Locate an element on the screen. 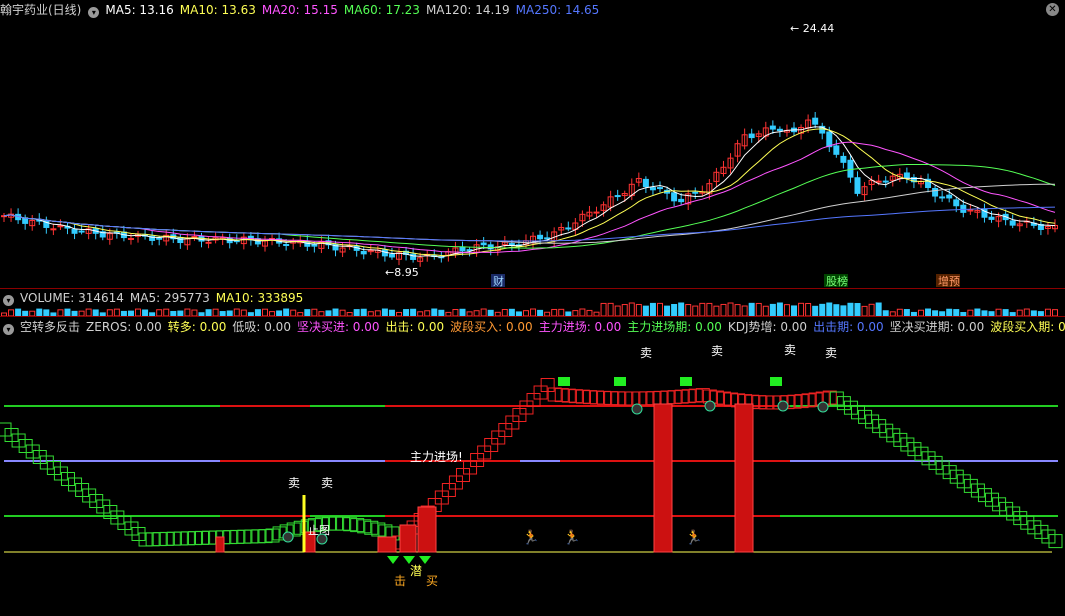 This screenshot has height=616, width=1065. chevron-down-icon: ▾ is located at coordinates (8, 329).